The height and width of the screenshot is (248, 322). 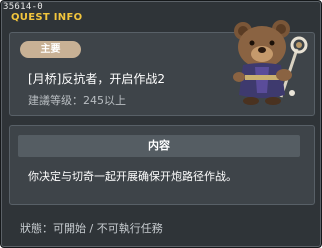 I want to click on recommended-level: 建議等级：245以上, so click(x=77, y=100).